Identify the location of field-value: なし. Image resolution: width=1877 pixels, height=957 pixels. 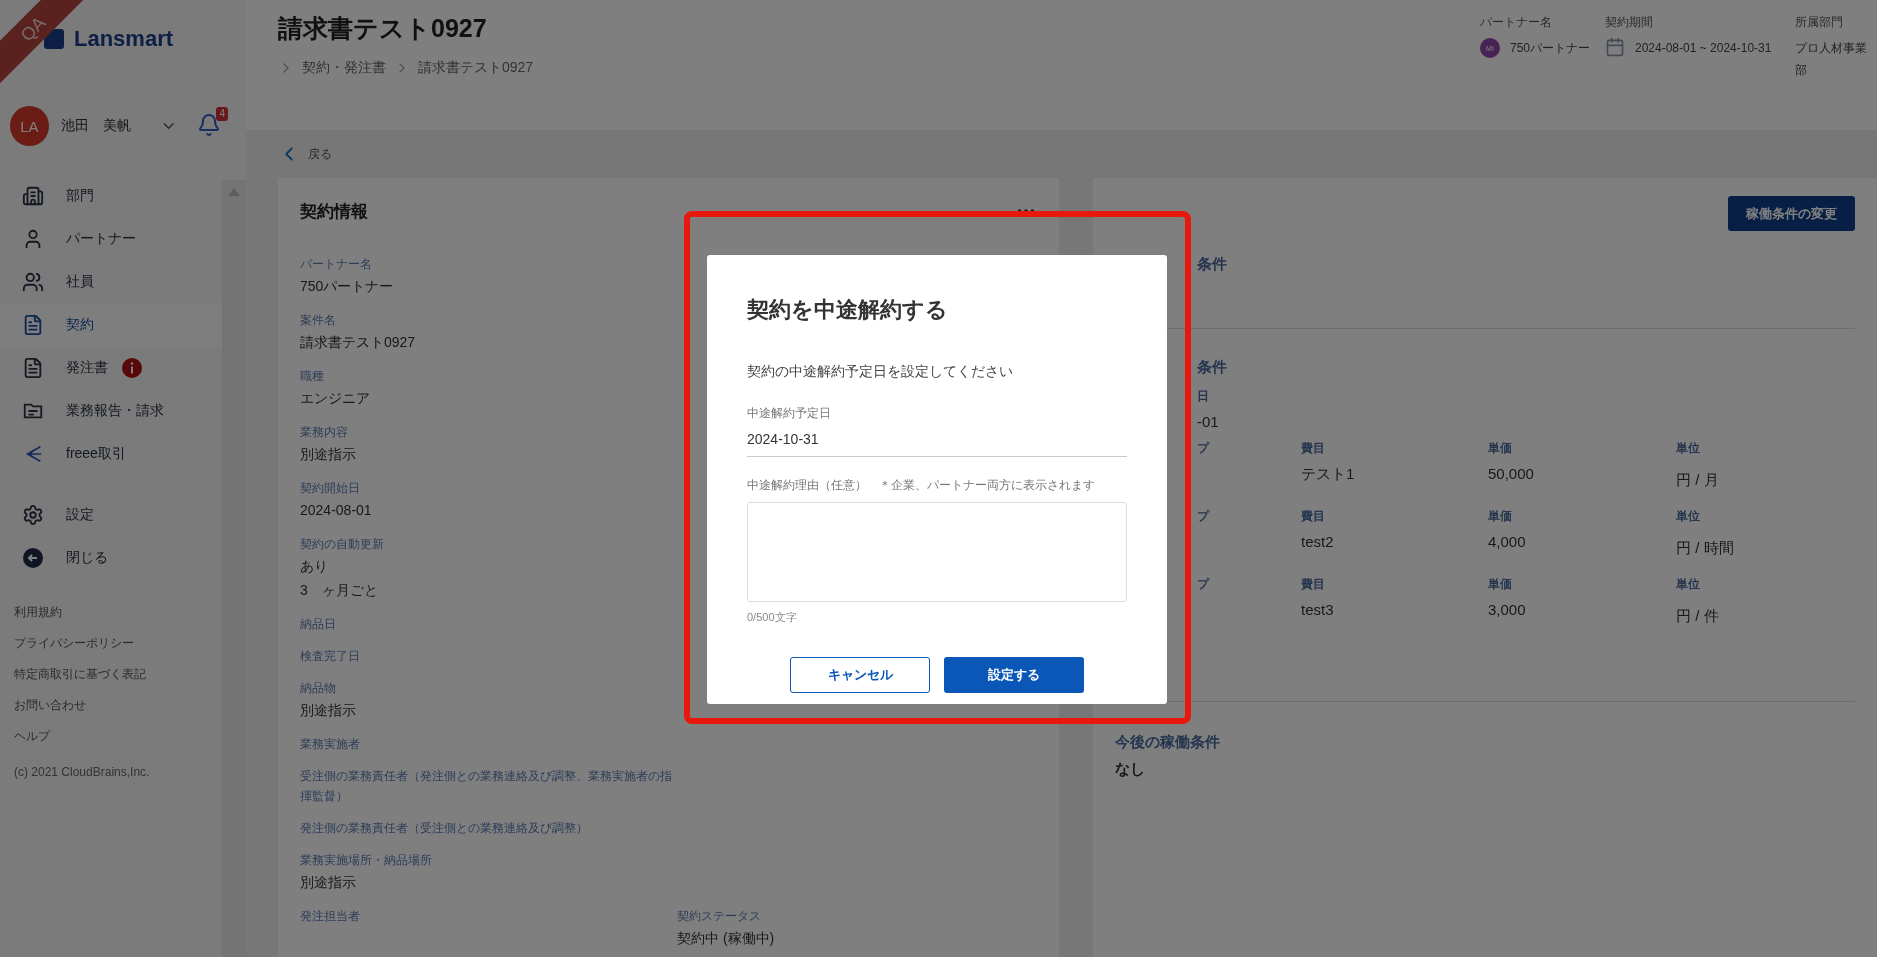
(1130, 769).